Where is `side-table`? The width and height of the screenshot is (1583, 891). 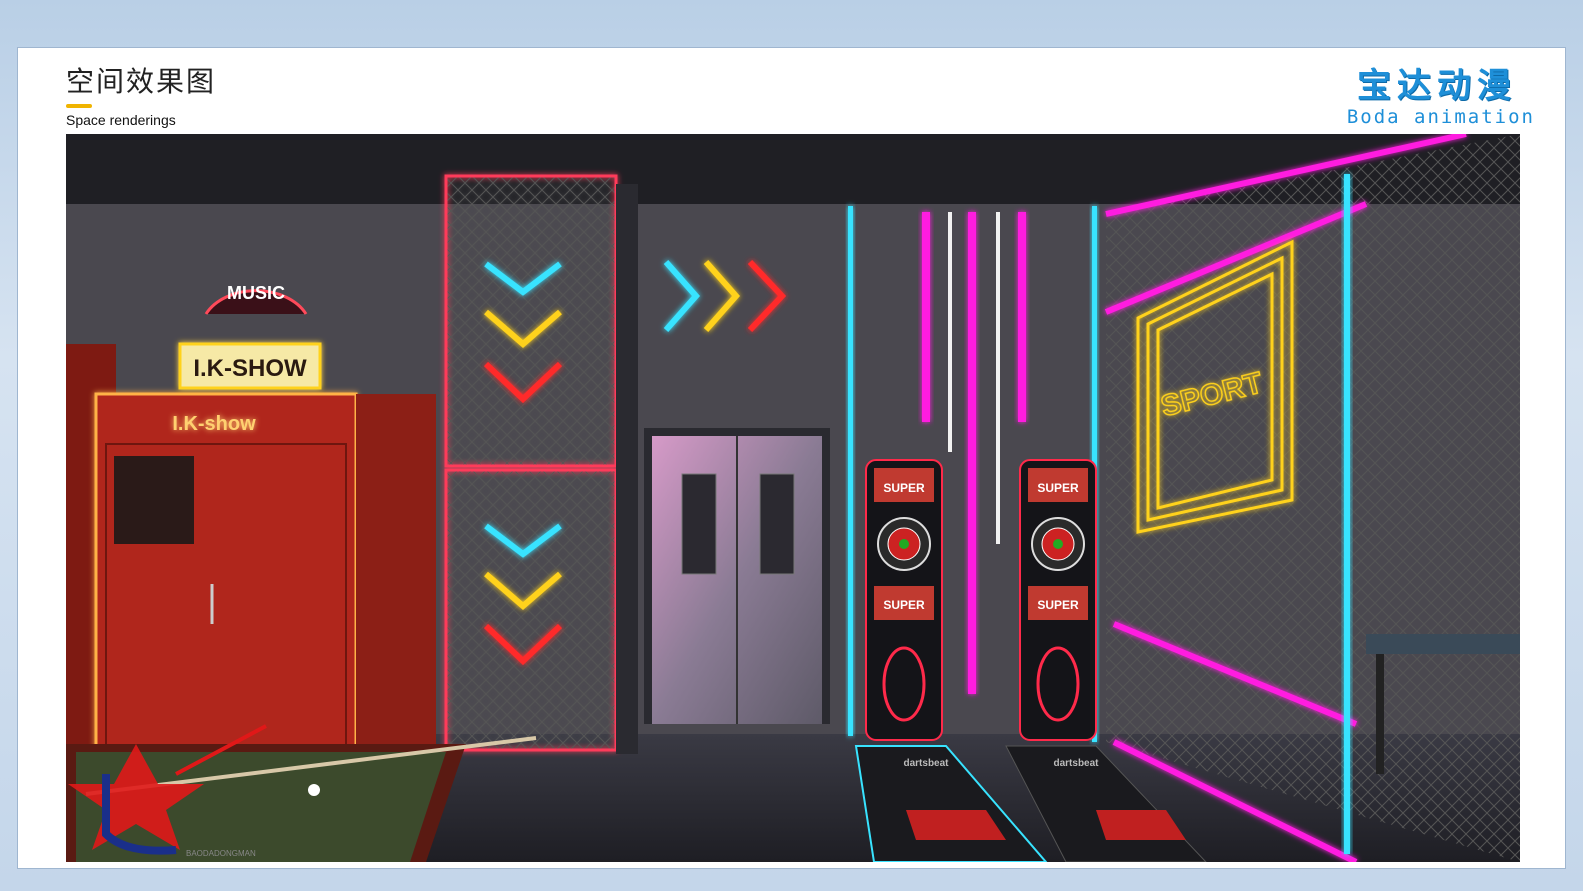
side-table is located at coordinates (1443, 644).